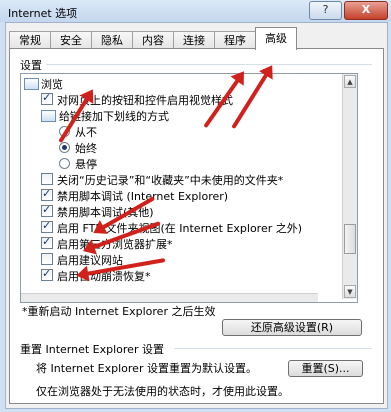 The height and width of the screenshot is (412, 391). What do you see at coordinates (92, 349) in the screenshot?
I see `reset-group-label: 重置 Internet Explorer 设置` at bounding box center [92, 349].